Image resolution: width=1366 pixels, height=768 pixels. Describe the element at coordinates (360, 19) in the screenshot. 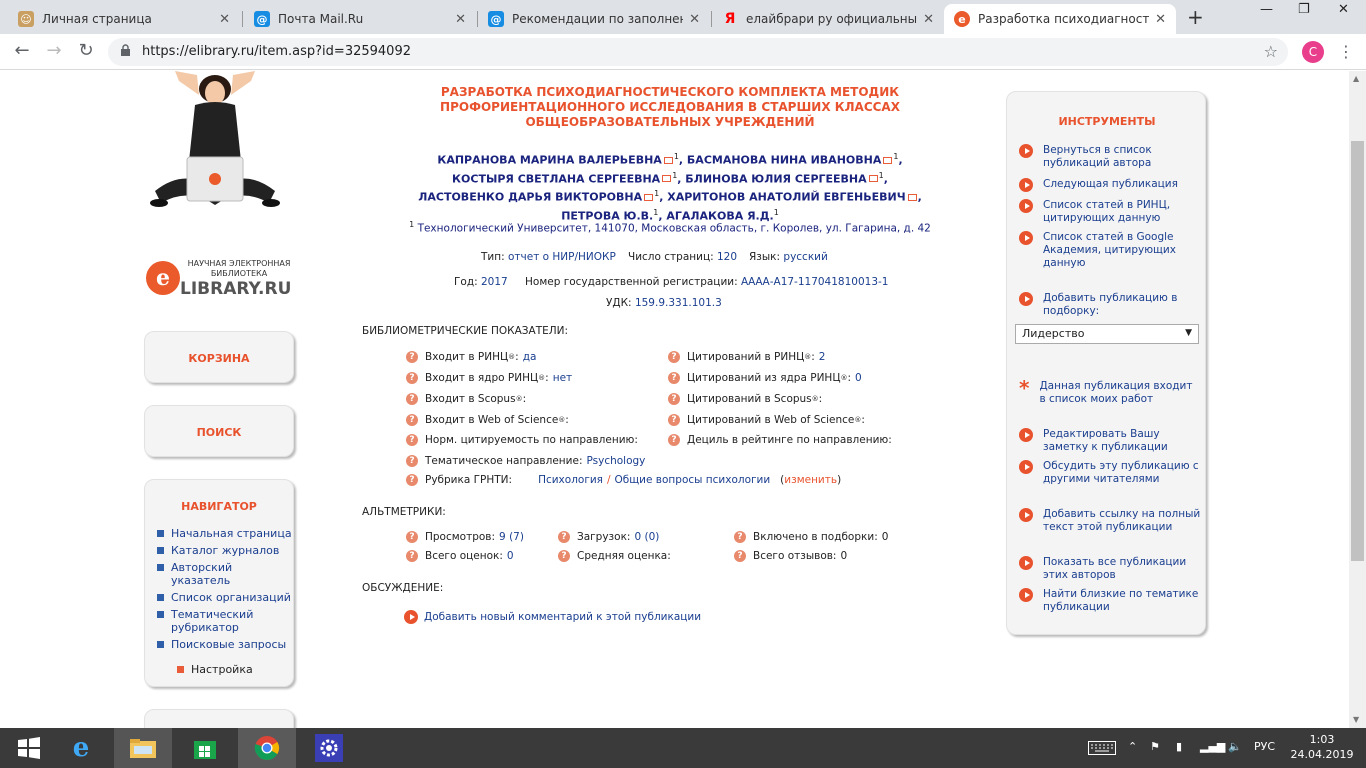

I see `tab-mail: @ Почта Mail.Ru ✕` at that location.